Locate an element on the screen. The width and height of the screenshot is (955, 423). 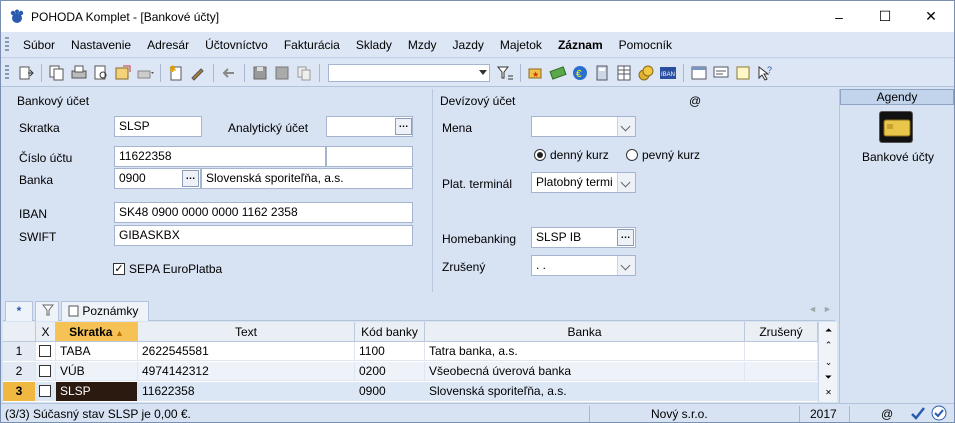
menu-sklady: Sklady is located at coordinates (374, 45).